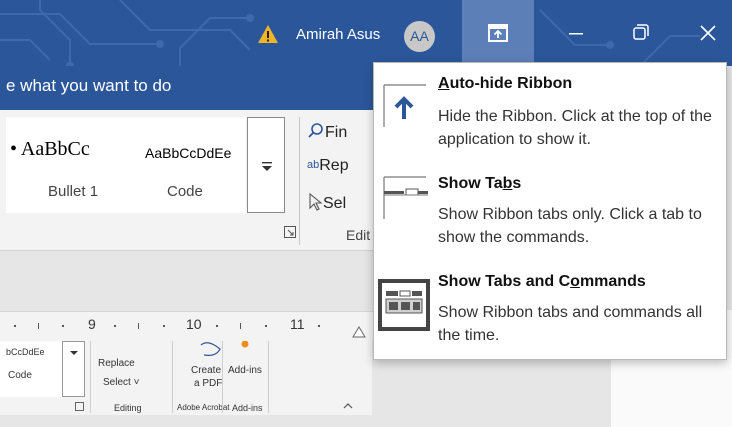 The image size is (732, 427). I want to click on ribbon-display-icon, so click(498, 33).